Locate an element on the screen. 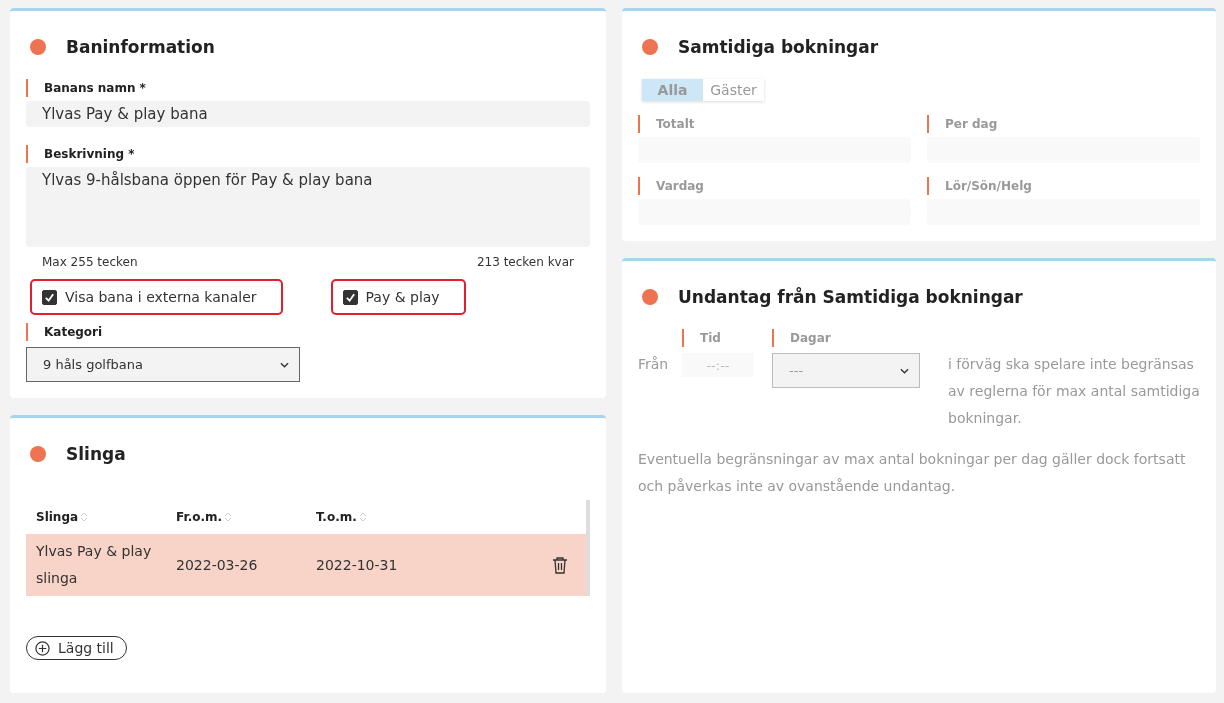 Image resolution: width=1224 pixels, height=703 pixels. trash-icon is located at coordinates (560, 565).